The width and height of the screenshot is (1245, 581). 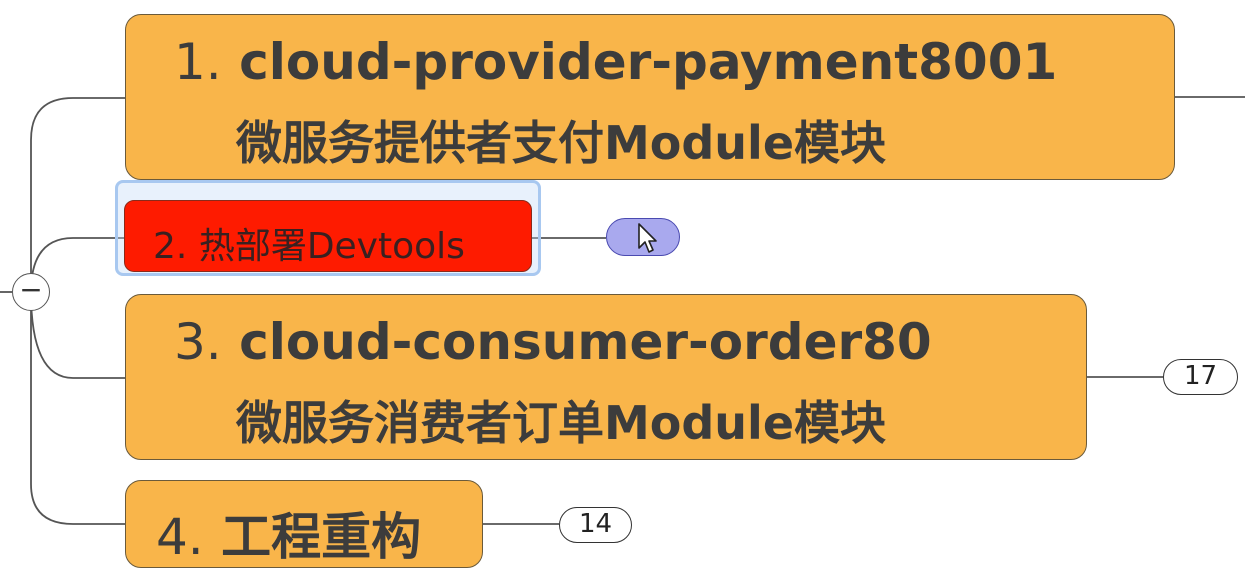 I want to click on topic-node-1-subtitle: 微服务提供者支付Module模块, so click(x=561, y=143).